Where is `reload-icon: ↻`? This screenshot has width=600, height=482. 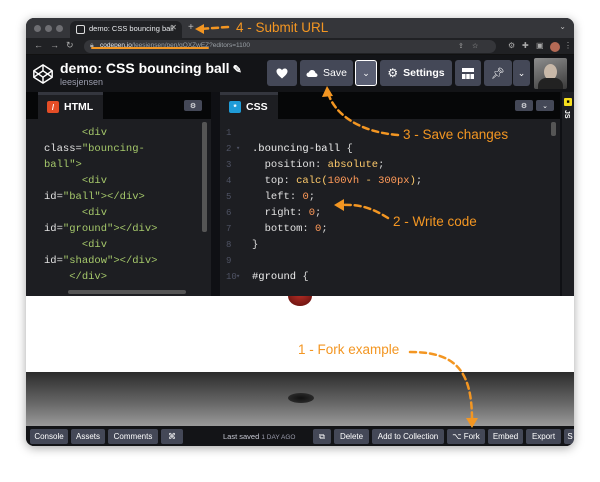
reload-icon: ↻ is located at coordinates (70, 45).